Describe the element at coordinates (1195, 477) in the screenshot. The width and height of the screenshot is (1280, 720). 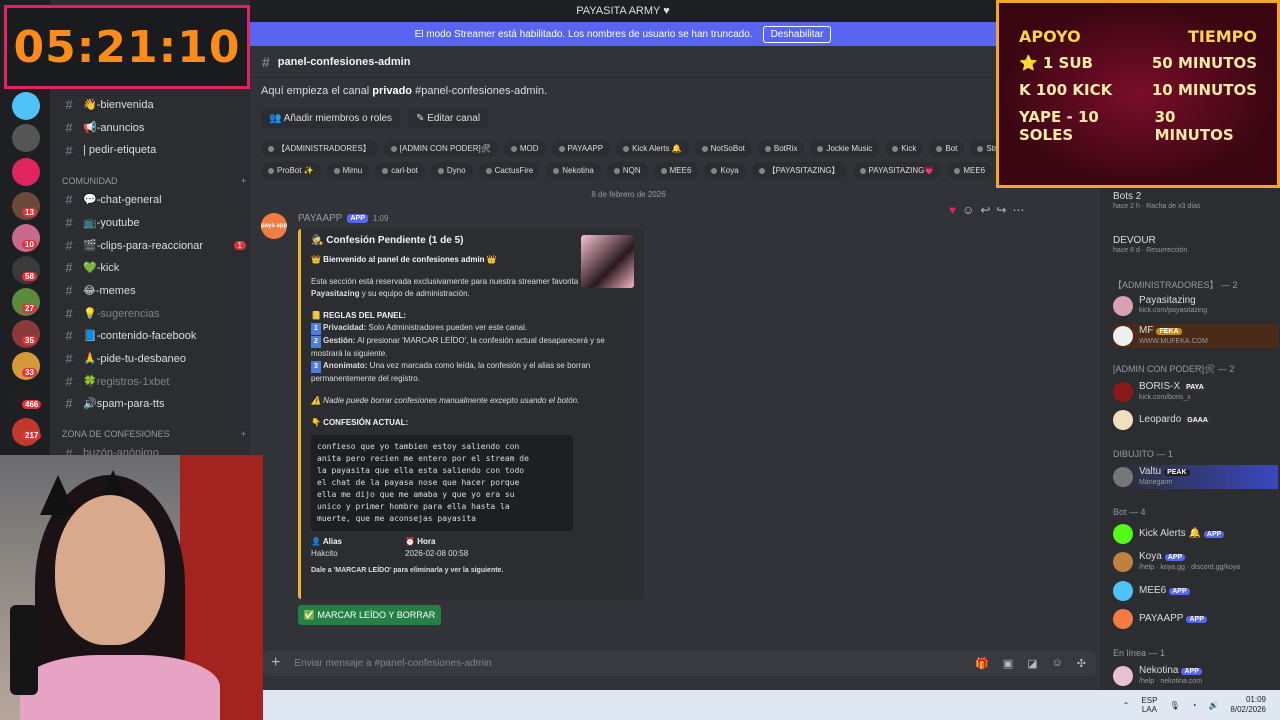
I see `member-item: Valtu PEAK Mánegarm` at that location.